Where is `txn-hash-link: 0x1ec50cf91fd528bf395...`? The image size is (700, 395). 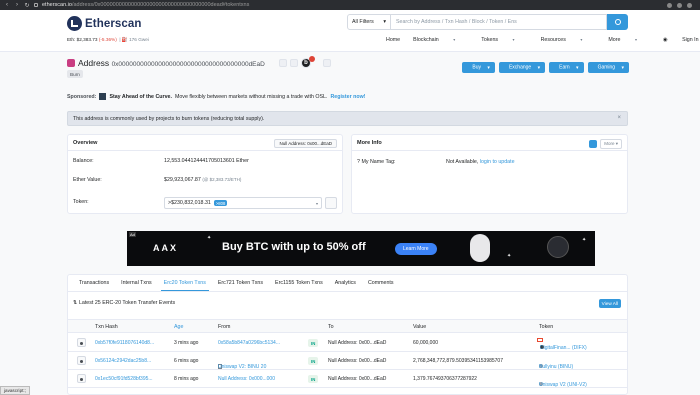 txn-hash-link: 0x1ec50cf91fd528bf395... is located at coordinates (124, 379).